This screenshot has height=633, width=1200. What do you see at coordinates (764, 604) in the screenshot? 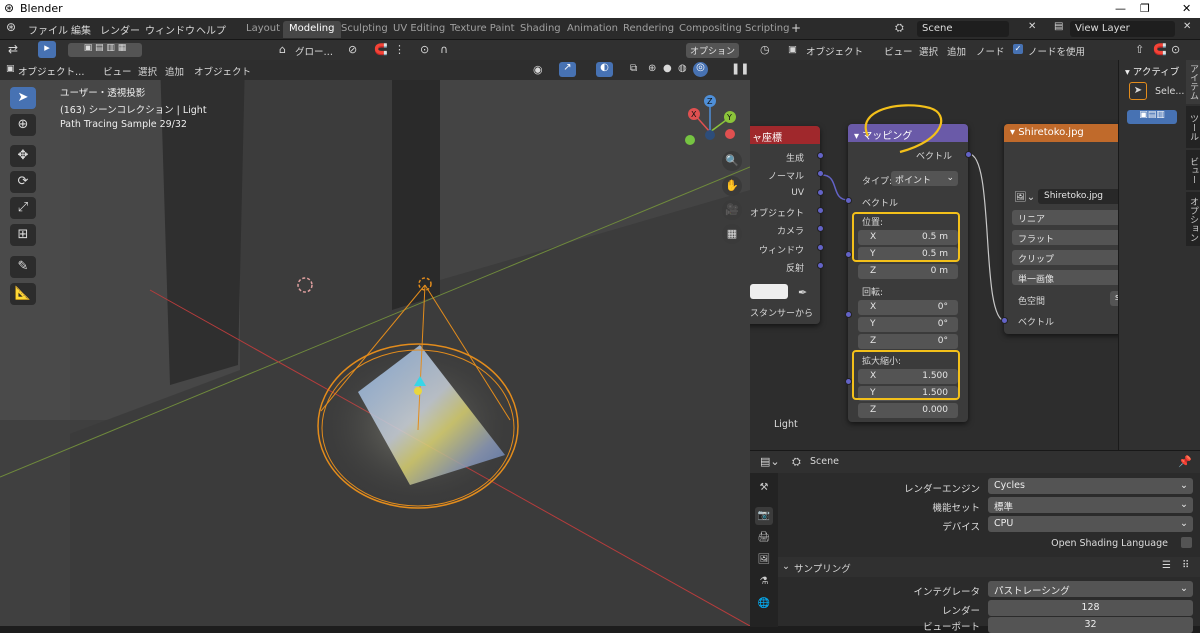
I see `world-properties-icon: 🌐` at bounding box center [764, 604].